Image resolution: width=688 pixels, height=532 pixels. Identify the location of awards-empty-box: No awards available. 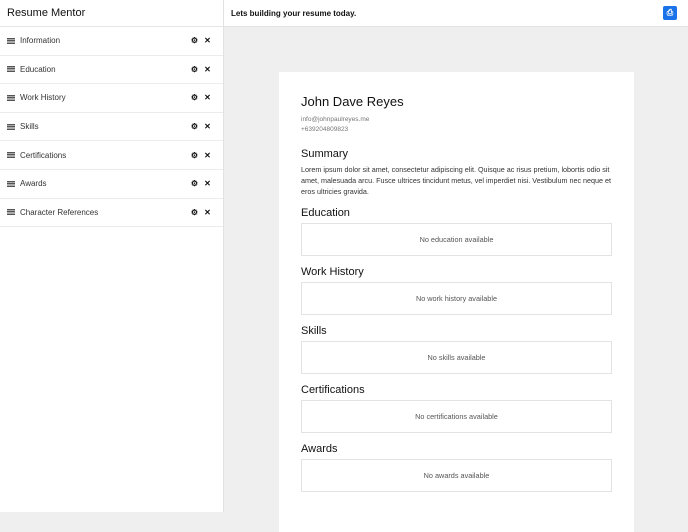
(456, 475).